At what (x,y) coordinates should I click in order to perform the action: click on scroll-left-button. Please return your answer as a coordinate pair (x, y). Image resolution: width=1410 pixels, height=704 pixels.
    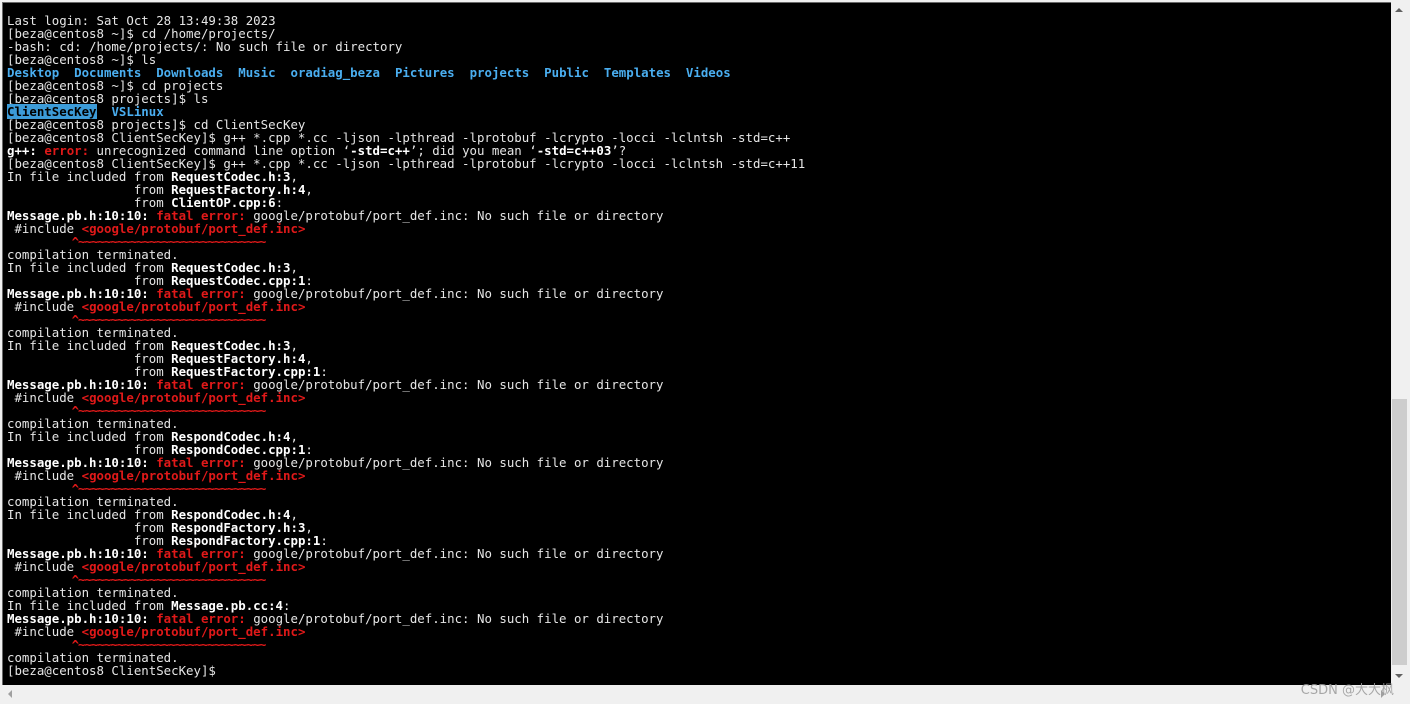
    Looking at the image, I should click on (10, 694).